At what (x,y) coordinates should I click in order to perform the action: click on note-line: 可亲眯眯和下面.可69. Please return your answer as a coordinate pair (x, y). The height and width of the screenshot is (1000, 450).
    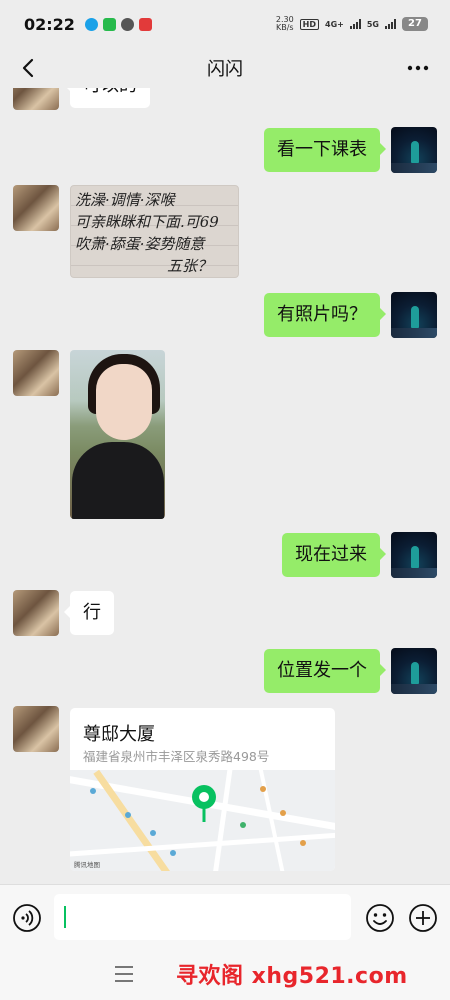
    Looking at the image, I should click on (147, 222).